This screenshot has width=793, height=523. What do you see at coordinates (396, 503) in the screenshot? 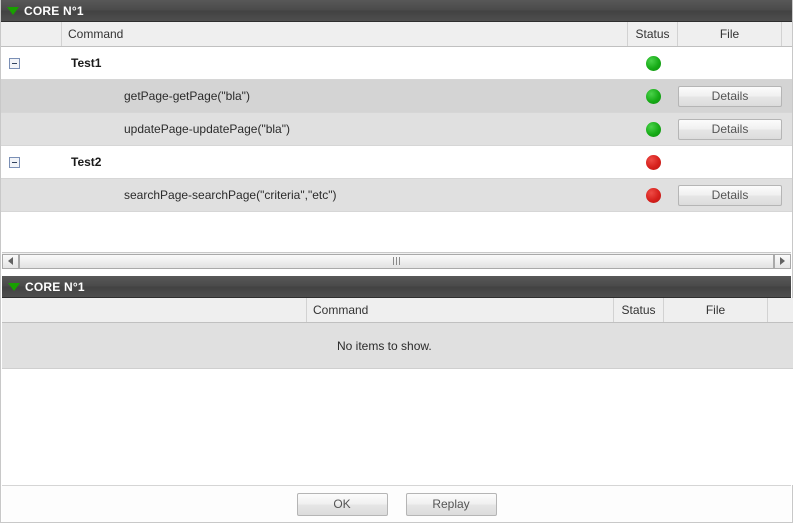
I see `dialog-footer: OK Replay` at bounding box center [396, 503].